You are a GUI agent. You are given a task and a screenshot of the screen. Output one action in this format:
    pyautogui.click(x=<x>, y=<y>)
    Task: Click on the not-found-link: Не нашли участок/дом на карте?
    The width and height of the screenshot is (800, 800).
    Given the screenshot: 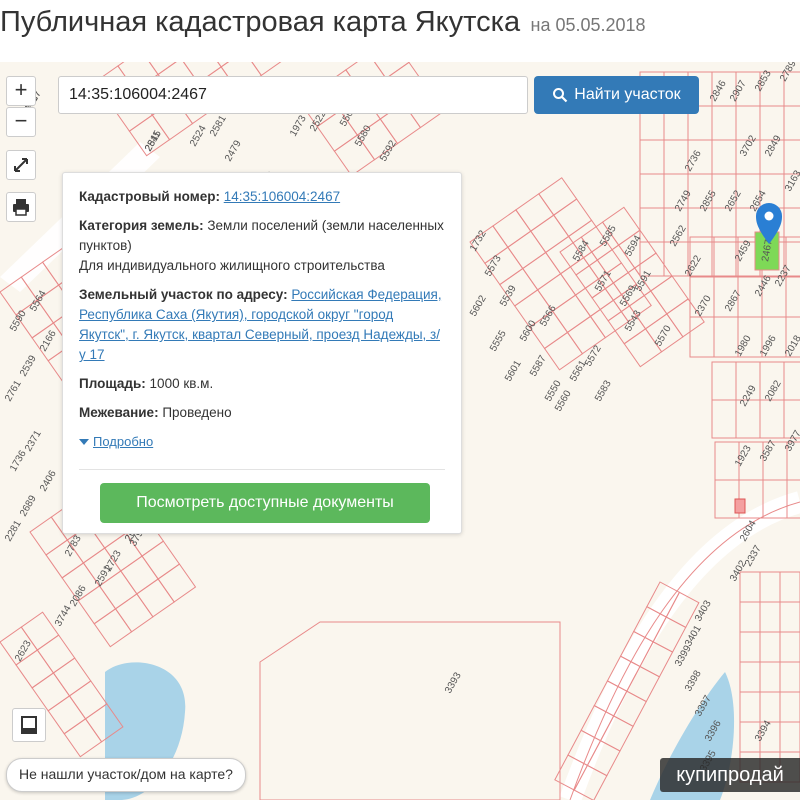 What is the action you would take?
    pyautogui.click(x=126, y=775)
    